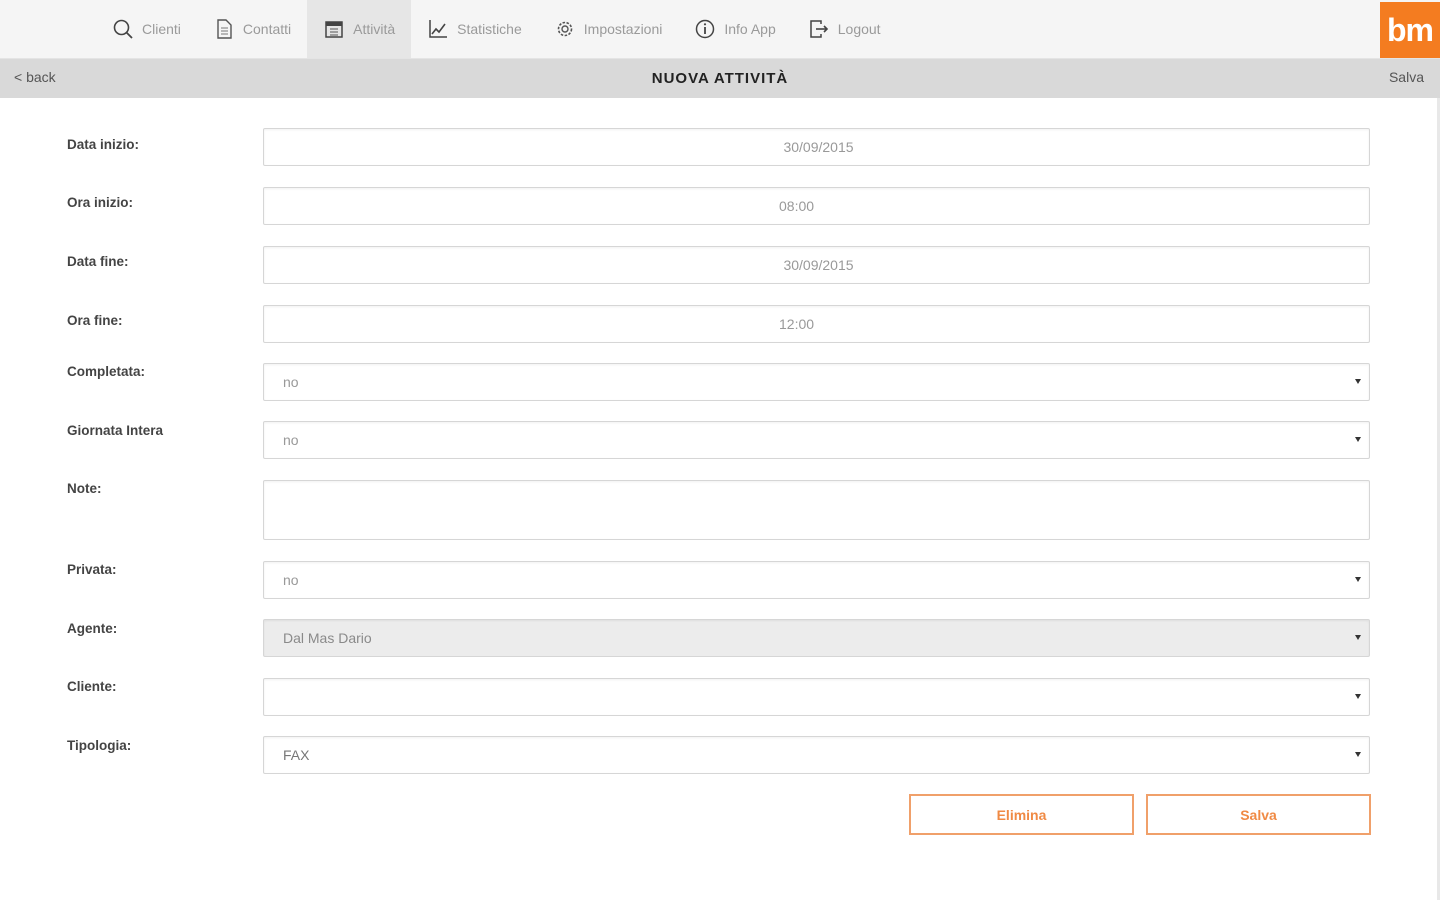 This screenshot has height=900, width=1440. Describe the element at coordinates (98, 261) in the screenshot. I see `data-fine-label: Data fine:` at that location.